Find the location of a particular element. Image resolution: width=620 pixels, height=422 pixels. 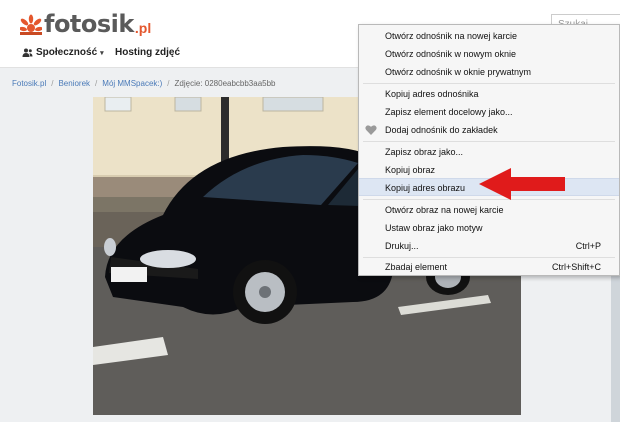

nav-hosting-link: Hosting zdjęć is located at coordinates (147, 52).